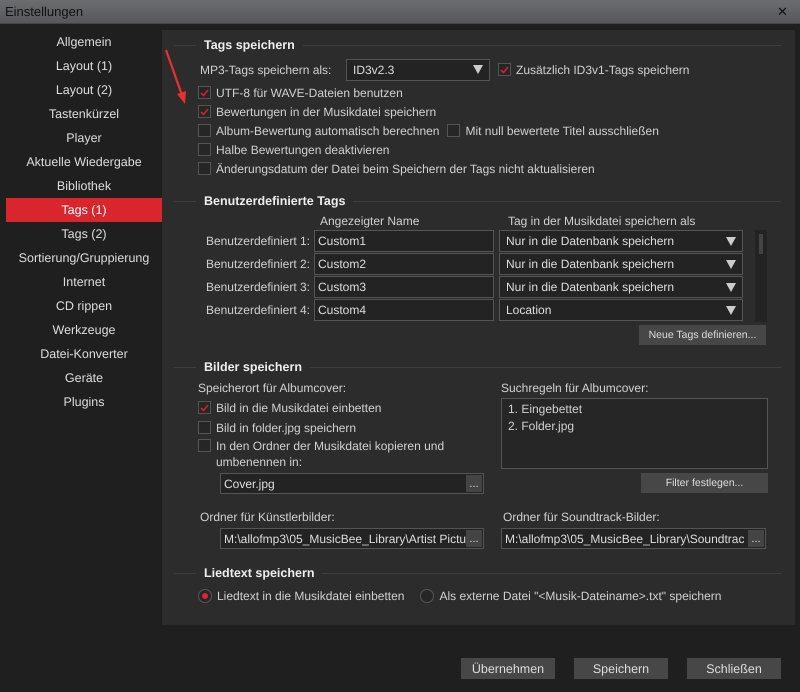 The width and height of the screenshot is (800, 692). Describe the element at coordinates (84, 138) in the screenshot. I see `sidebar-item: Player` at that location.